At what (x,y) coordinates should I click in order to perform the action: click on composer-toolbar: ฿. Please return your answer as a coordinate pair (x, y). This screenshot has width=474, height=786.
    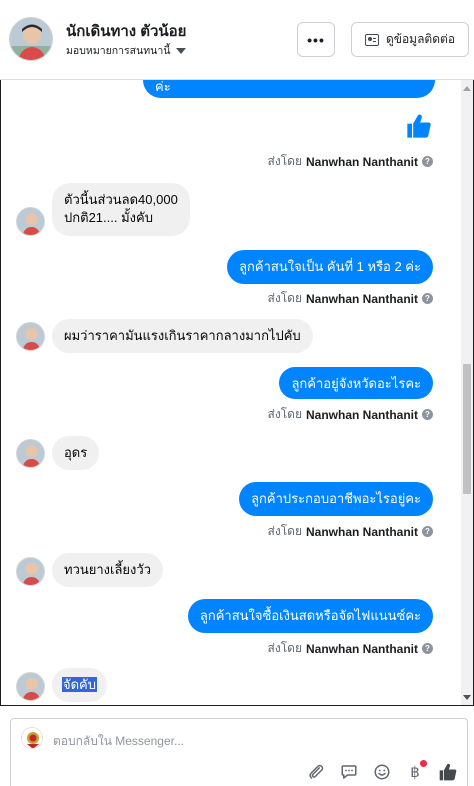
    Looking at the image, I should click on (382, 771).